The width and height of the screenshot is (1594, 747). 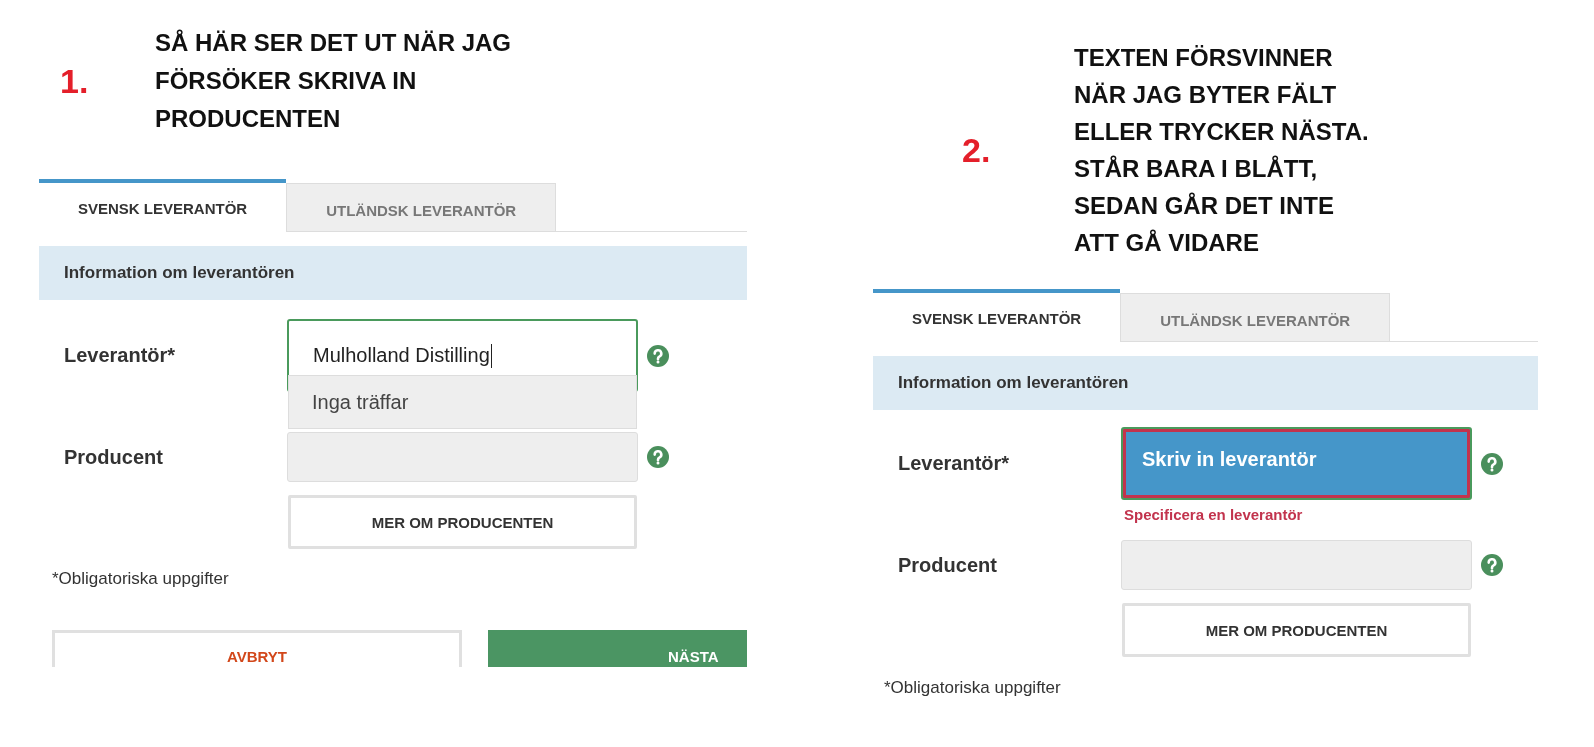 What do you see at coordinates (1213, 514) in the screenshot?
I see `error-message: Specificera en leverantör` at bounding box center [1213, 514].